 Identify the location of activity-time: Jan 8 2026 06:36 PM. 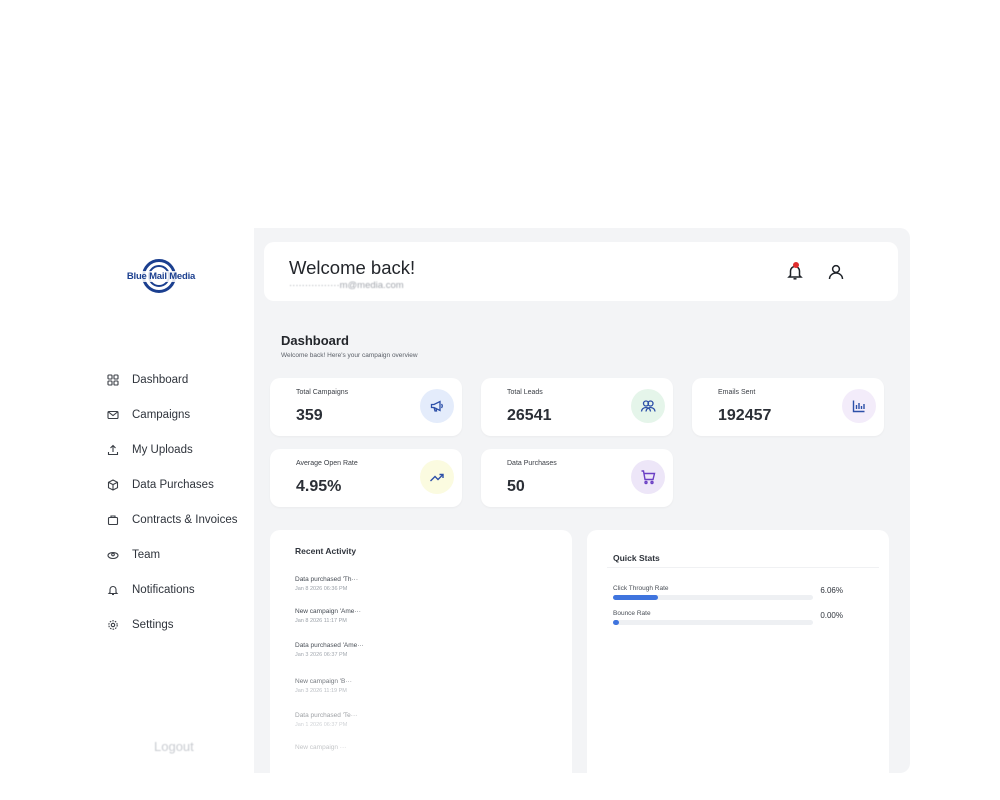
(321, 589).